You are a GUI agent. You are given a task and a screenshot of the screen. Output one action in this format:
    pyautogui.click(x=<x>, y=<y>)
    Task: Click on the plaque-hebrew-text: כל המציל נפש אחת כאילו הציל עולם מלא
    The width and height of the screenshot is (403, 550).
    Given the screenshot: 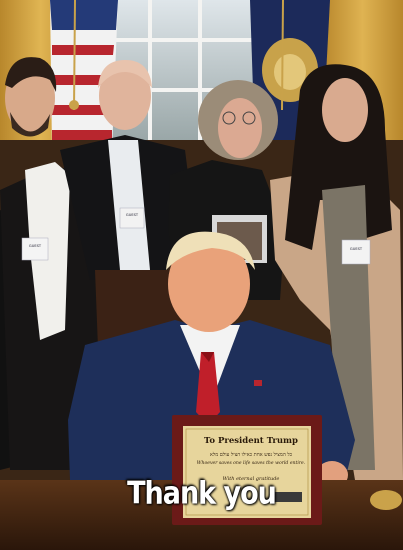 What is the action you would take?
    pyautogui.click(x=251, y=455)
    